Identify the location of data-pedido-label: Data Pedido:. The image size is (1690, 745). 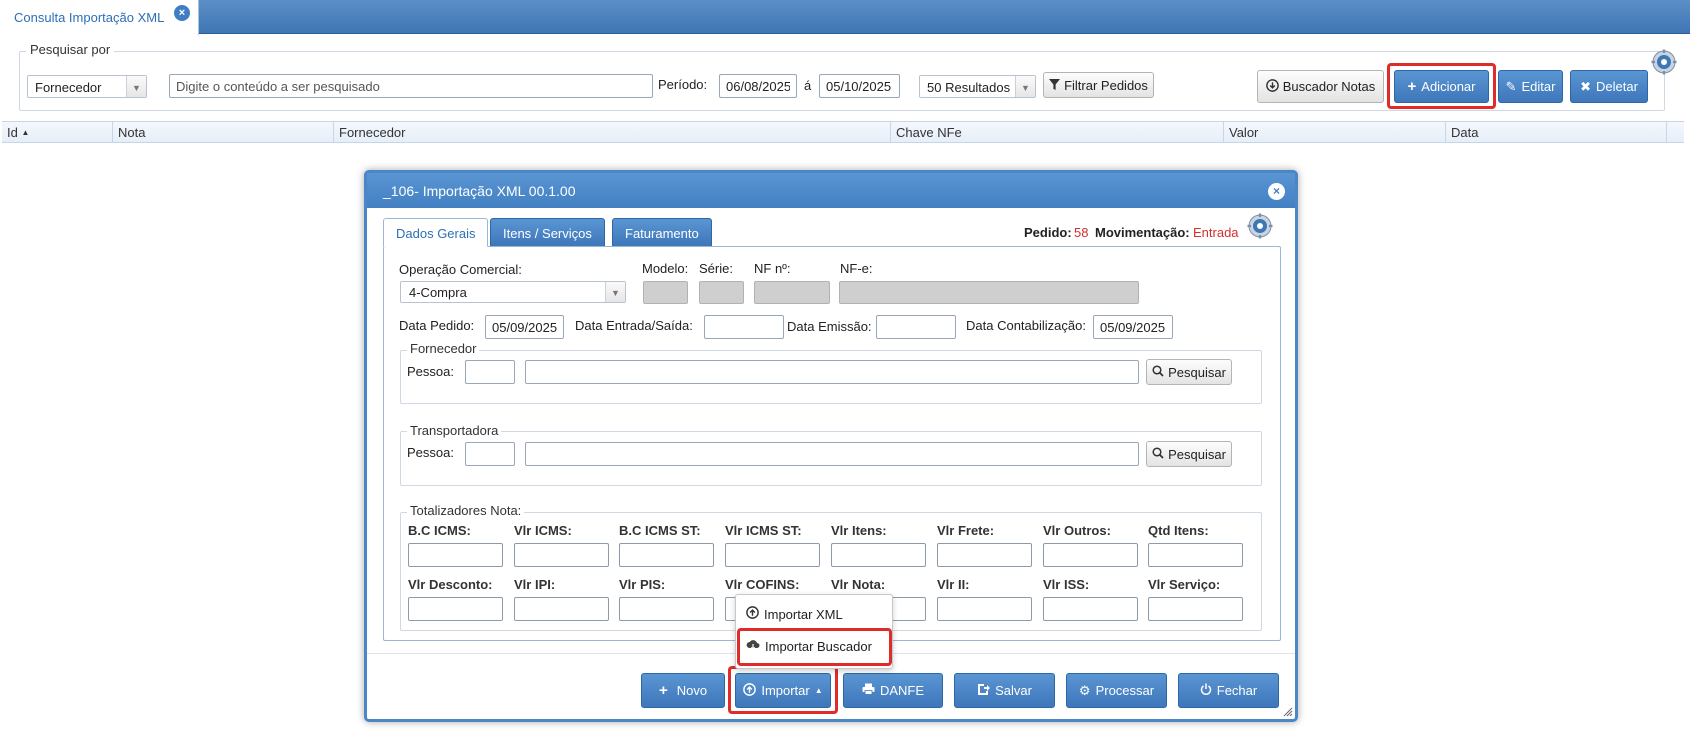
(437, 325).